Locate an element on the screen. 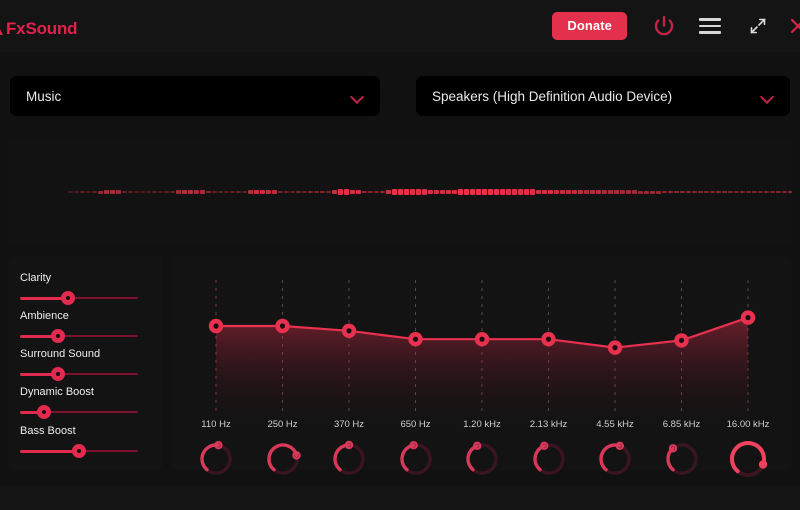 The width and height of the screenshot is (800, 510). effect-slider-label: Ambience is located at coordinates (44, 316).